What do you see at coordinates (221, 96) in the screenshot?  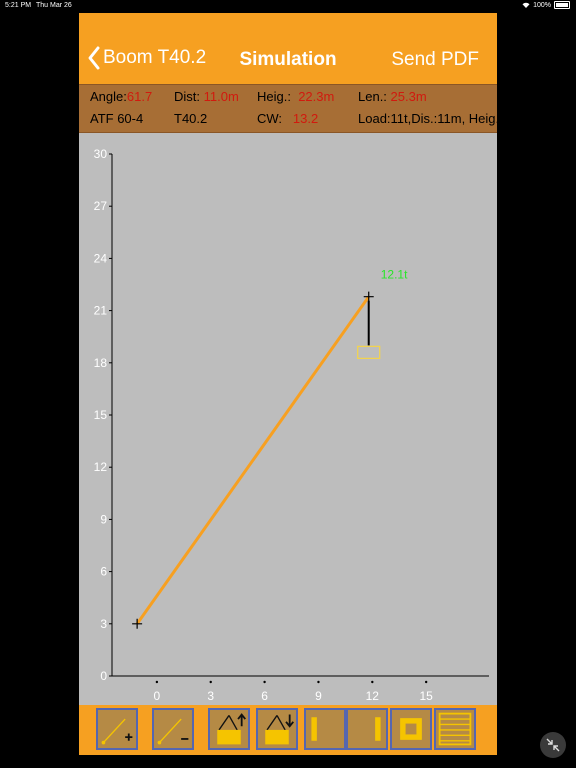 I see `dist-value: 11.0m` at bounding box center [221, 96].